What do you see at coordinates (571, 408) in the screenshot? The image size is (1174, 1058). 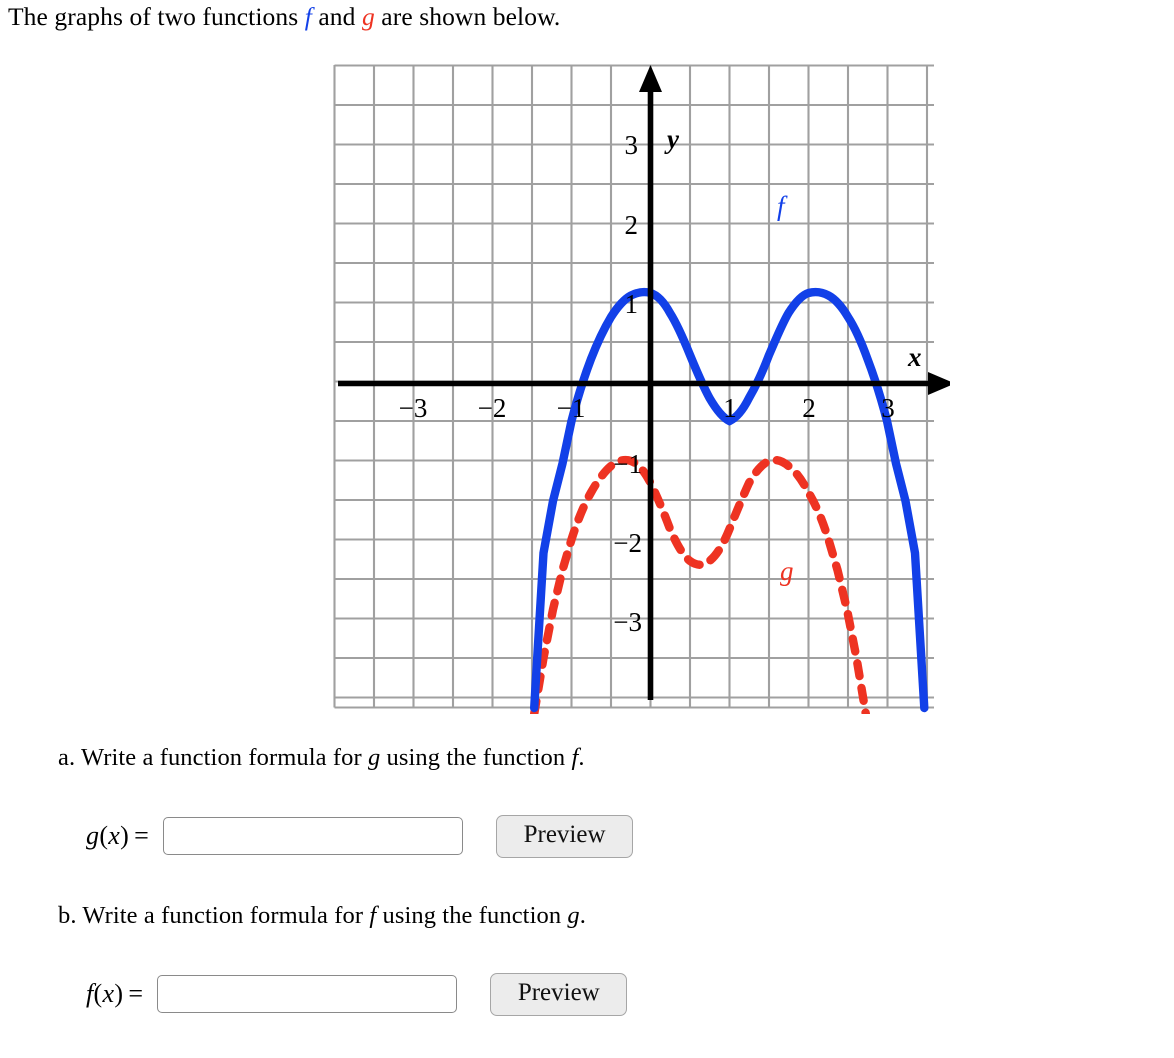 I see `x-tick--1: −1` at bounding box center [571, 408].